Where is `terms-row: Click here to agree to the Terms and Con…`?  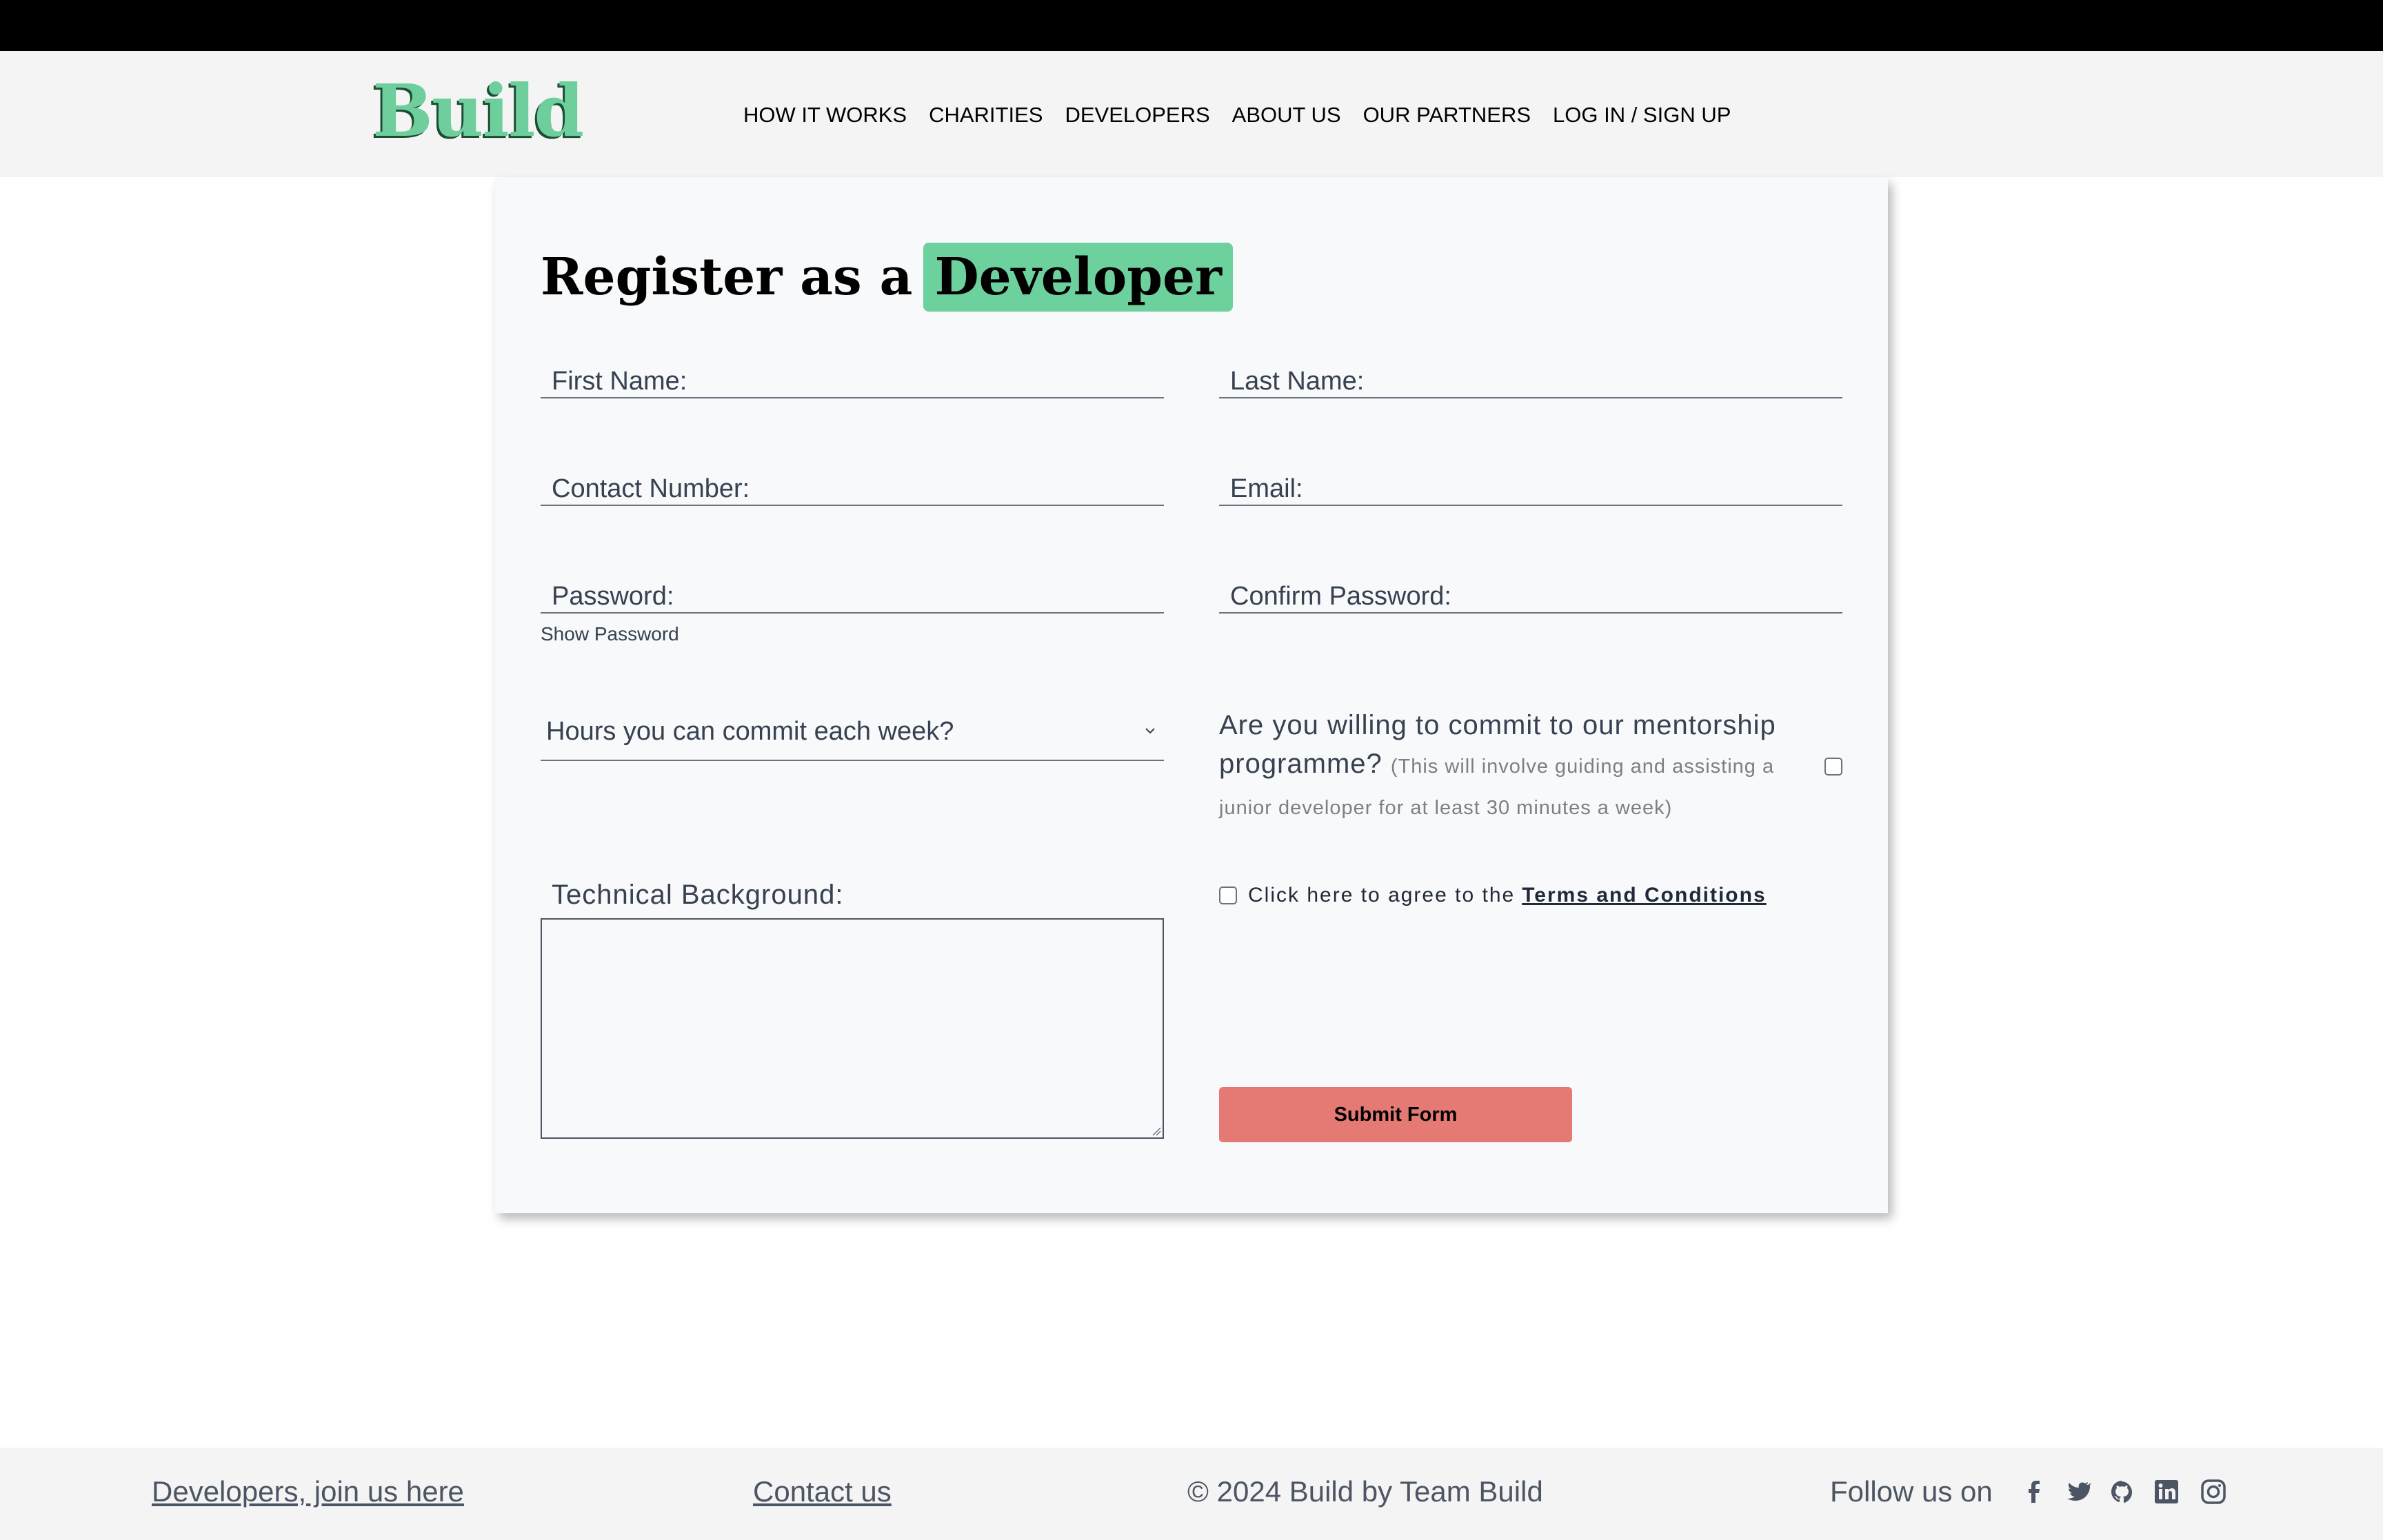
terms-row: Click here to agree to the Terms and Con… is located at coordinates (1493, 896).